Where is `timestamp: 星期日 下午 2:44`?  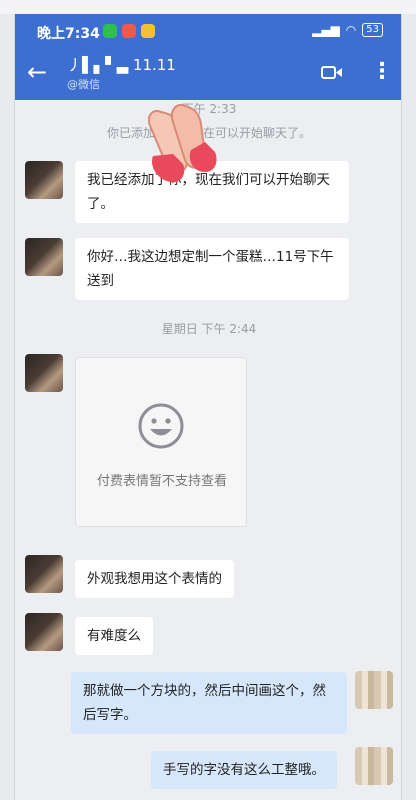 timestamp: 星期日 下午 2:44 is located at coordinates (209, 329).